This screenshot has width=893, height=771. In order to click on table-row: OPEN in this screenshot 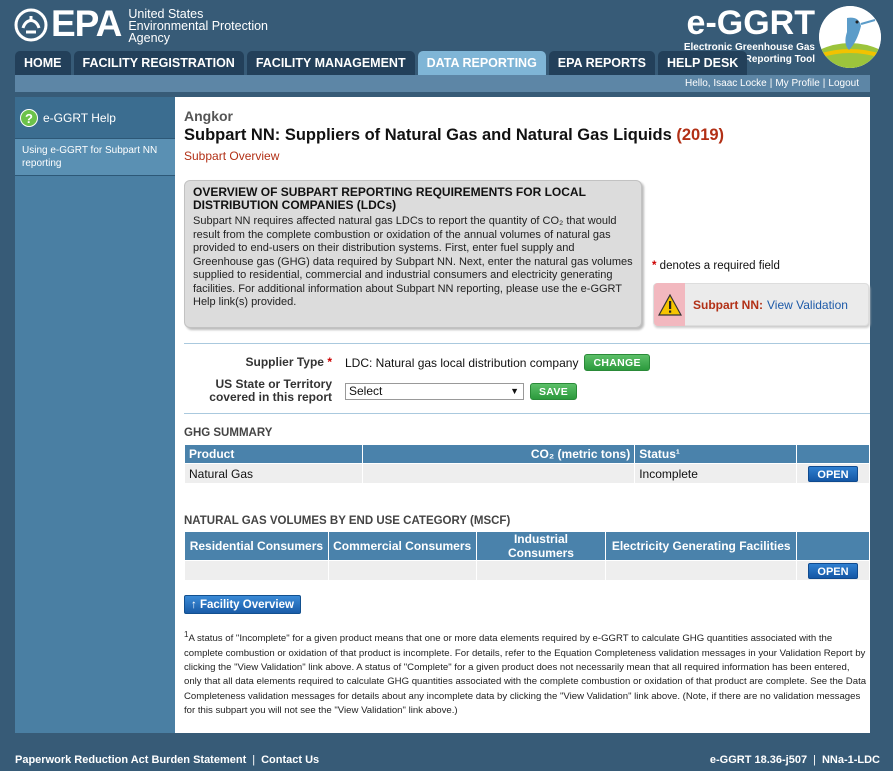, I will do `click(527, 570)`.